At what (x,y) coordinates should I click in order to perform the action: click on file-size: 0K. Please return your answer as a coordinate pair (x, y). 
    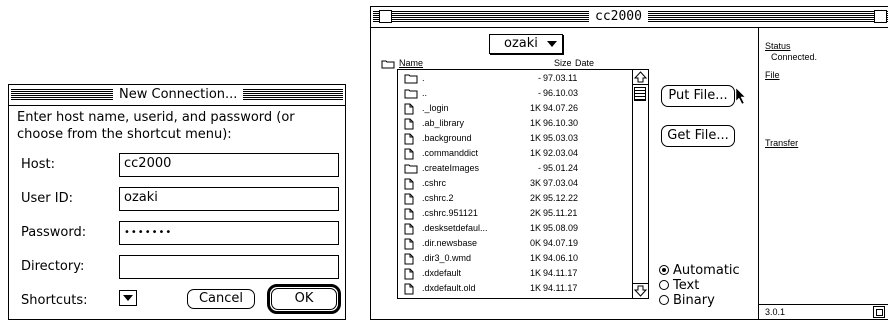
    Looking at the image, I should click on (535, 243).